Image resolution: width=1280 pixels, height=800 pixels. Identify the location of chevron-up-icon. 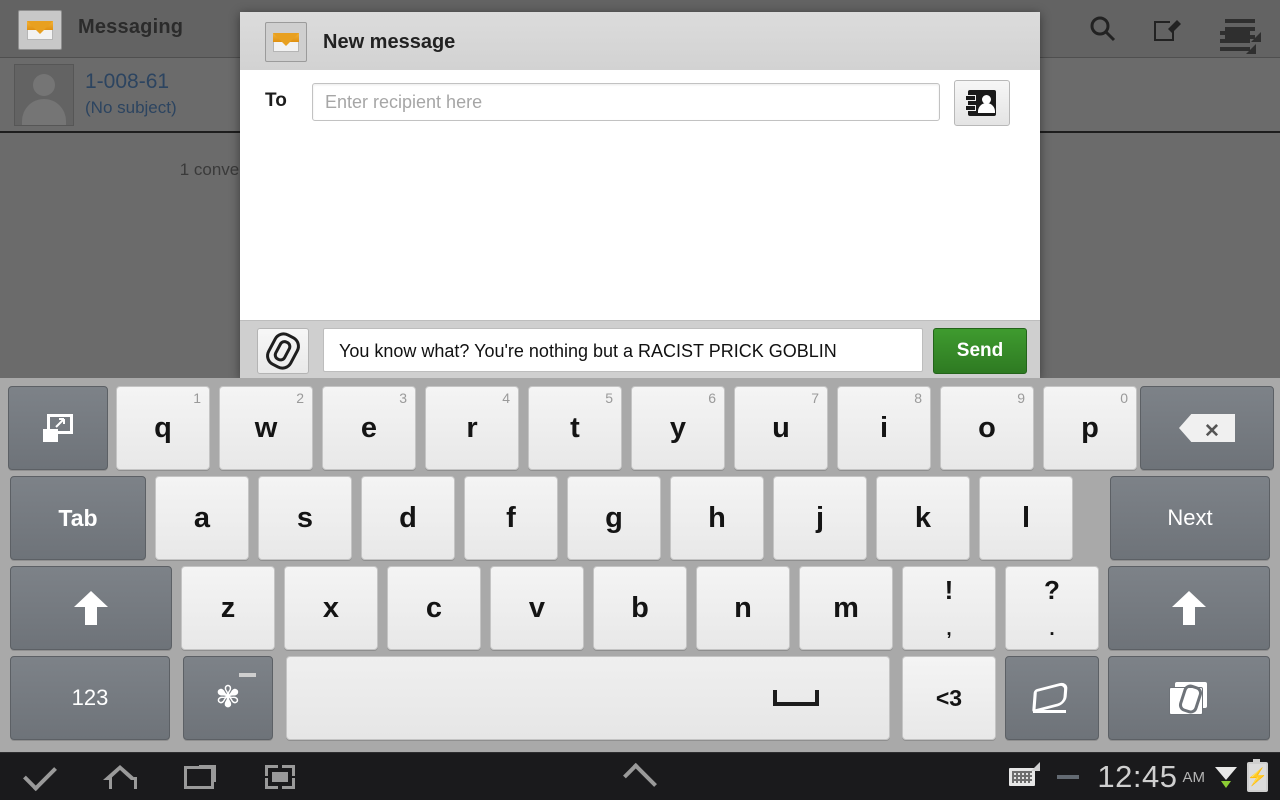
(640, 776).